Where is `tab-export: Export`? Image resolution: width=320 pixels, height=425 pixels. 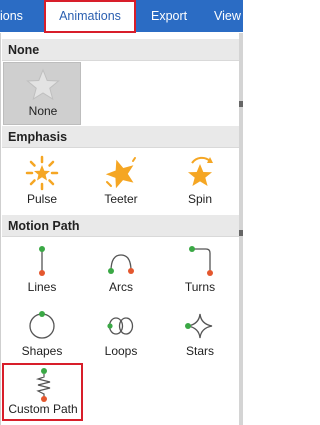 tab-export: Export is located at coordinates (169, 16).